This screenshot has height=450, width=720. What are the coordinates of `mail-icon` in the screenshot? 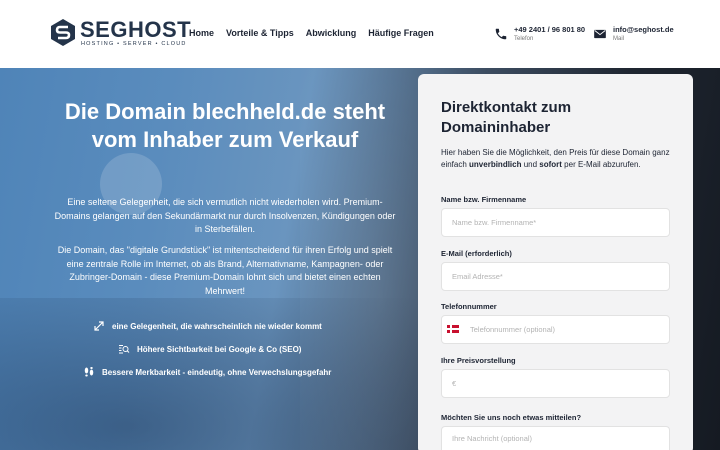 It's located at (600, 34).